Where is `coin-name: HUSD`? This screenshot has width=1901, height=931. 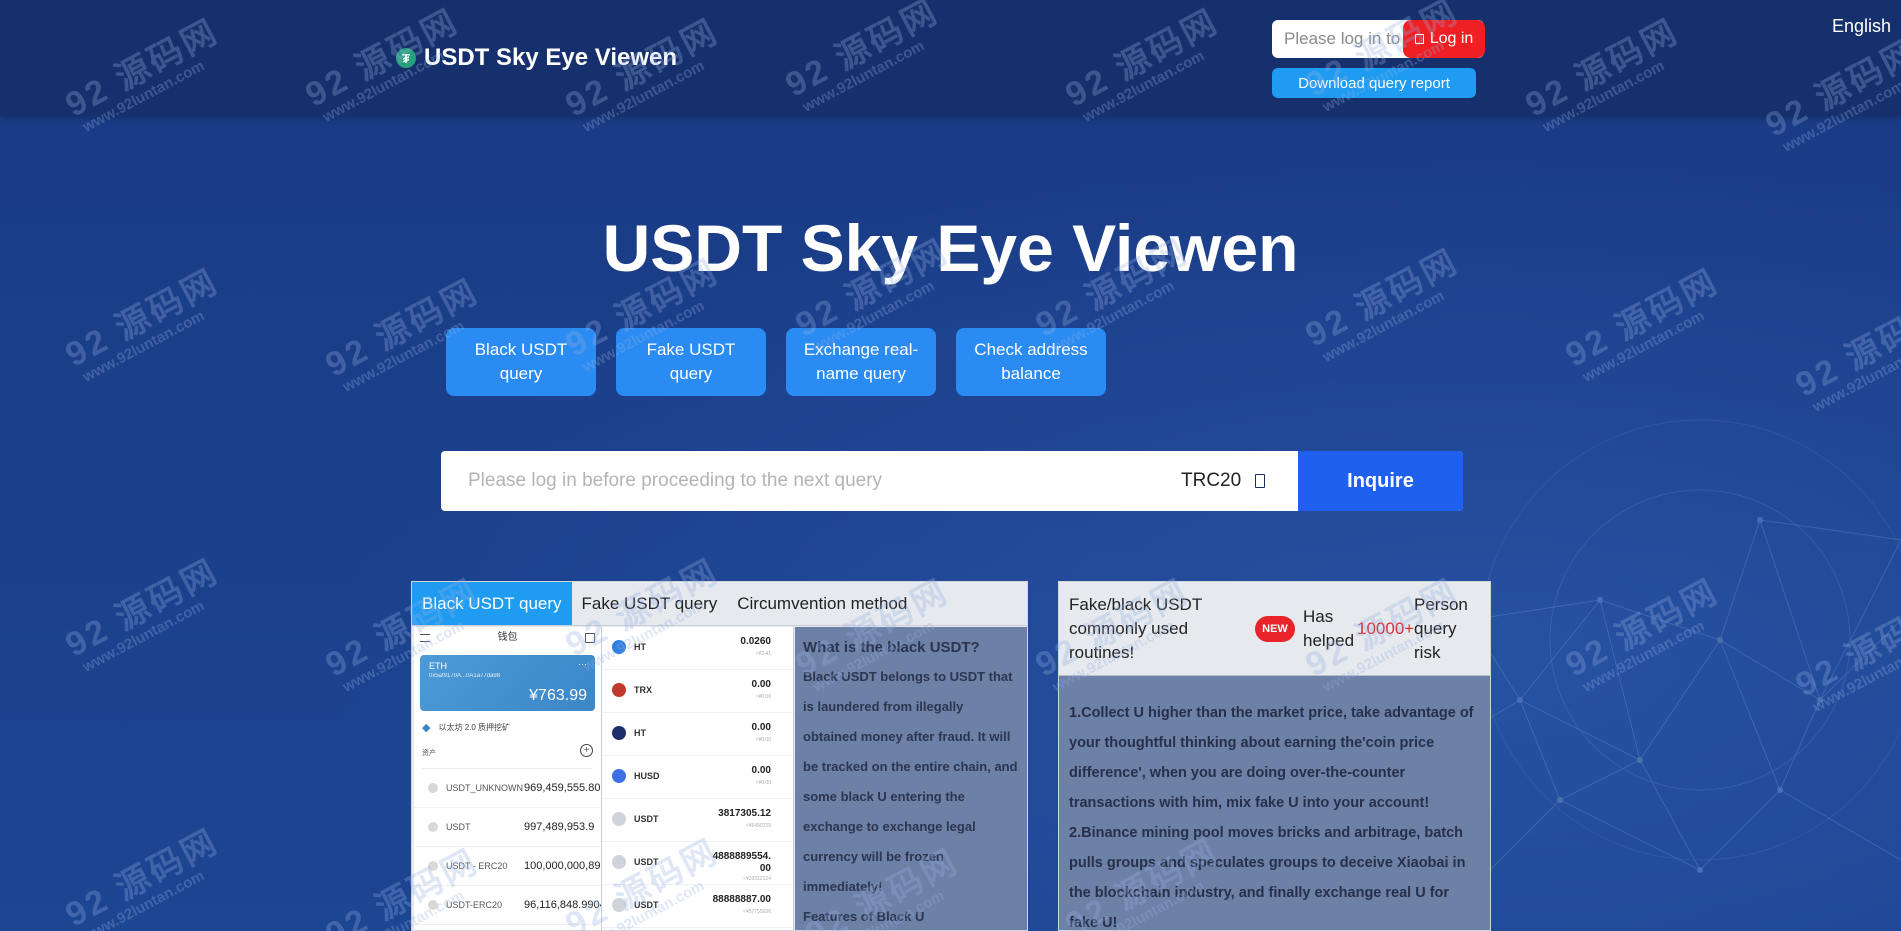 coin-name: HUSD is located at coordinates (647, 776).